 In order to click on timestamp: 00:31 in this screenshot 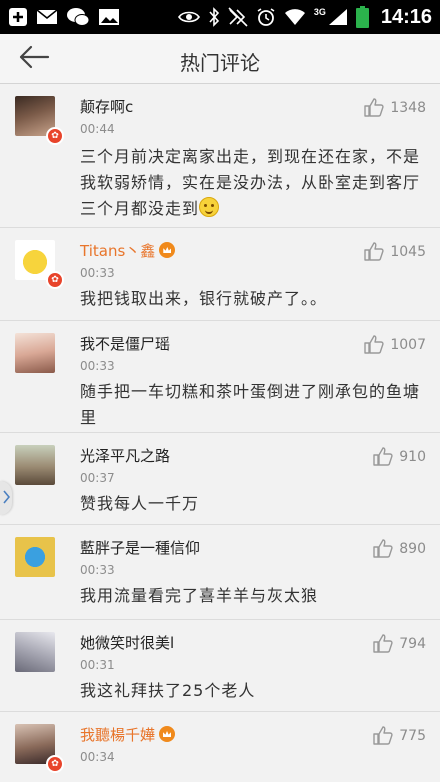, I will do `click(97, 665)`.